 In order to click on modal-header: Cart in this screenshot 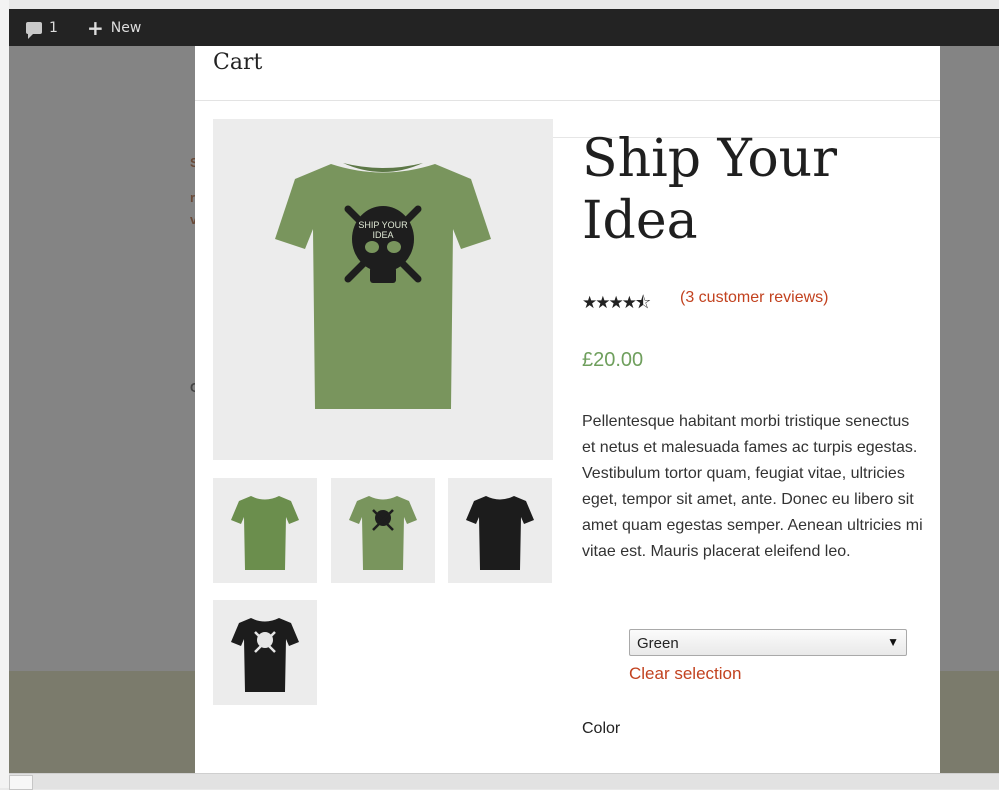, I will do `click(567, 73)`.